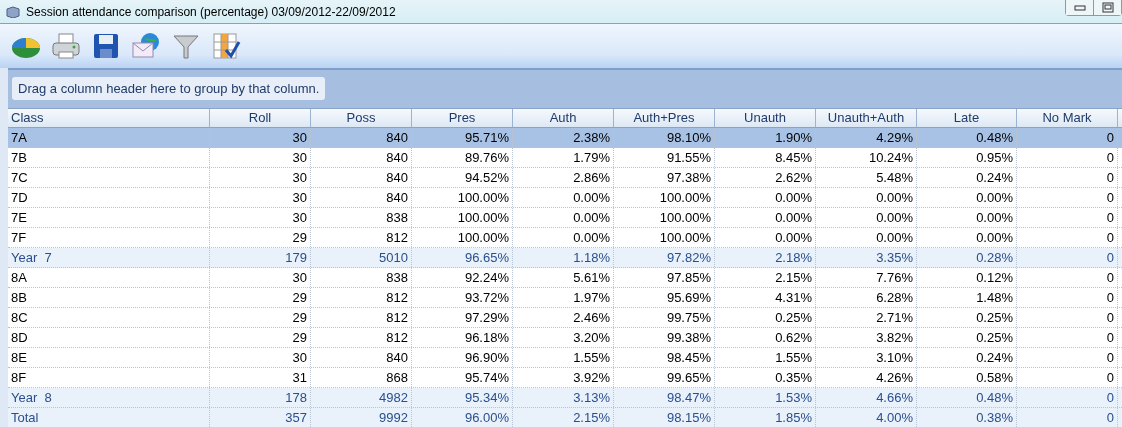  What do you see at coordinates (664, 257) in the screenshot?
I see `table-cell: 97.82%` at bounding box center [664, 257].